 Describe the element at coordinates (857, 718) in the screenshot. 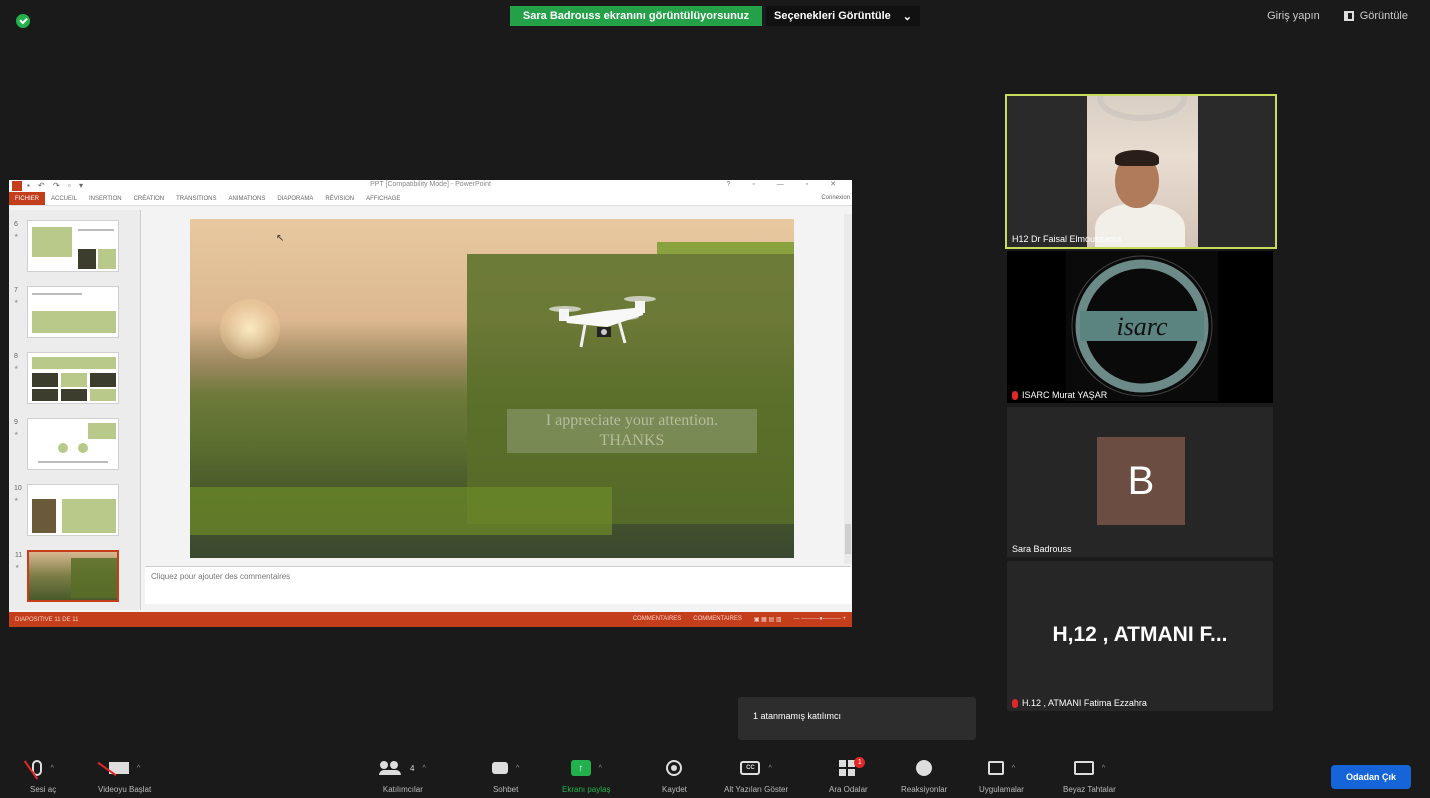

I see `unassigned-participant-toast: 1 atanmamış katılımcı` at that location.